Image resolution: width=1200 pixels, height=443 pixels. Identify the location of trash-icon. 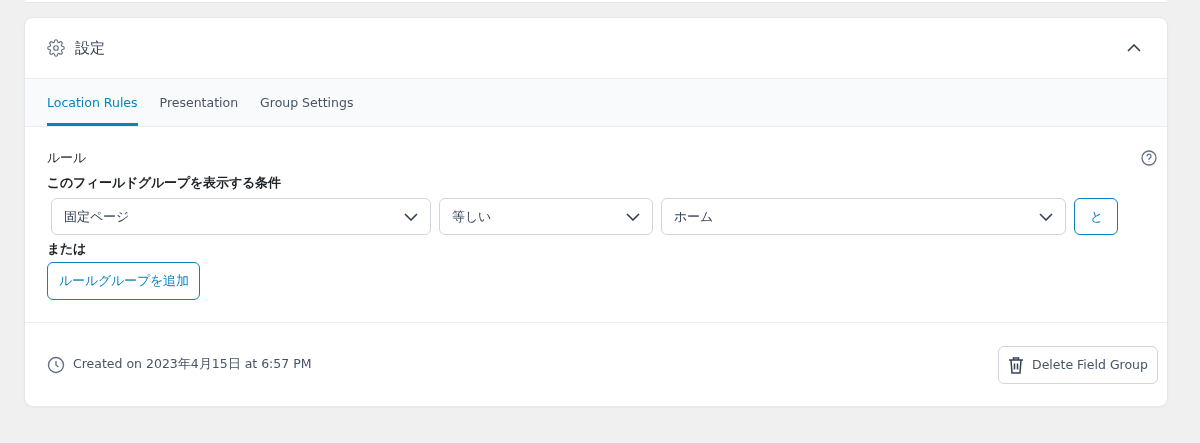
(1016, 364).